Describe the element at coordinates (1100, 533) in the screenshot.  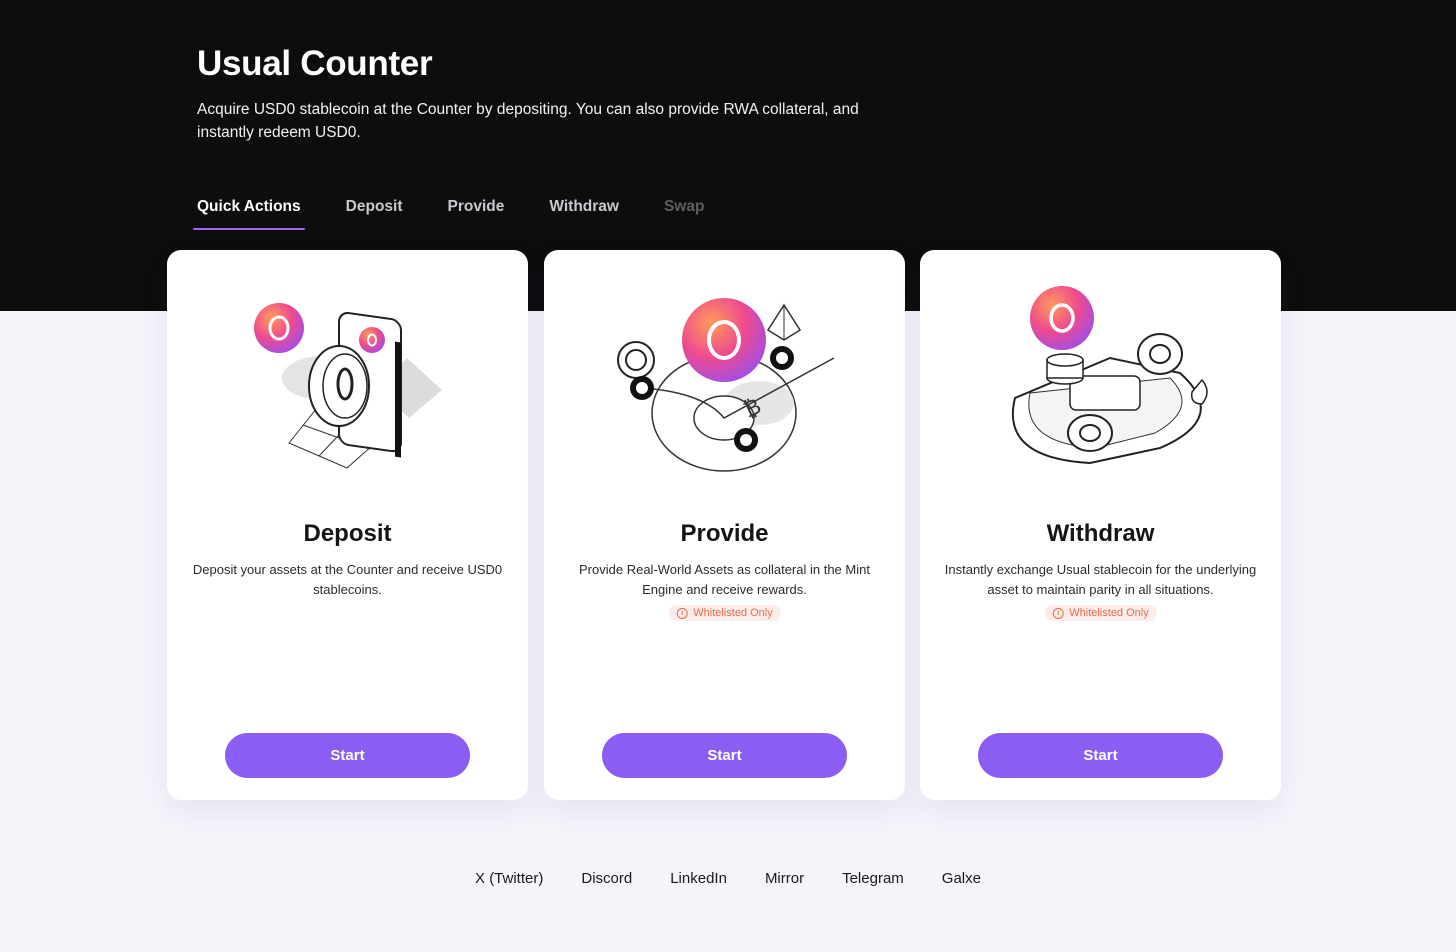
I see `withdraw-card-title: Withdraw` at that location.